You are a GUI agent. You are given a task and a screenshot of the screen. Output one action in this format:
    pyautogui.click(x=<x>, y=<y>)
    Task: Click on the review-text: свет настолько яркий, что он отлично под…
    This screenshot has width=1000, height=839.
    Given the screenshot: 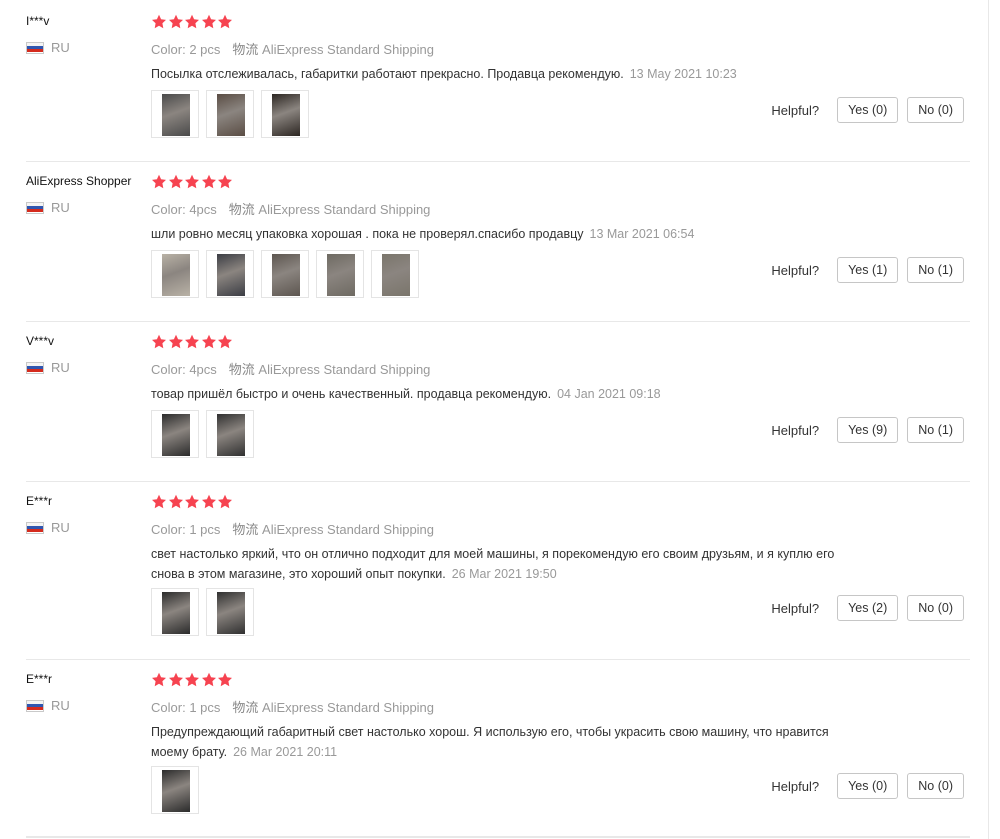 What is the action you would take?
    pyautogui.click(x=501, y=564)
    